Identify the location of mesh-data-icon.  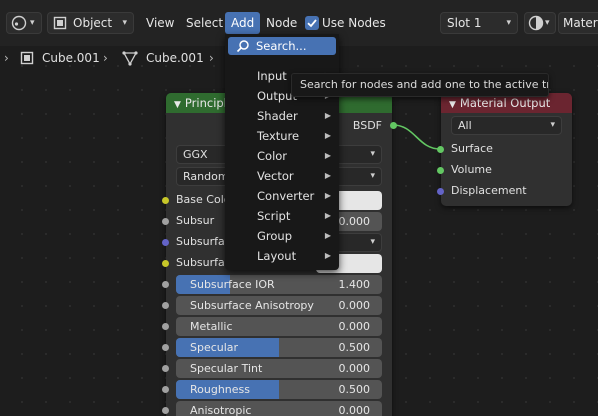
(130, 58).